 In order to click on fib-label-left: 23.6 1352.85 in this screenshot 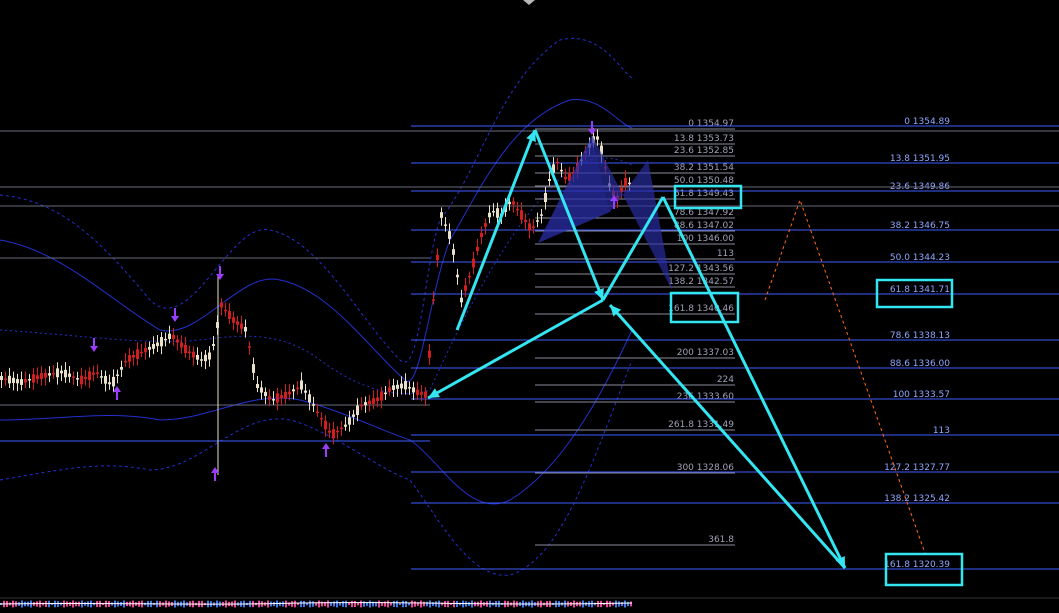, I will do `click(704, 151)`.